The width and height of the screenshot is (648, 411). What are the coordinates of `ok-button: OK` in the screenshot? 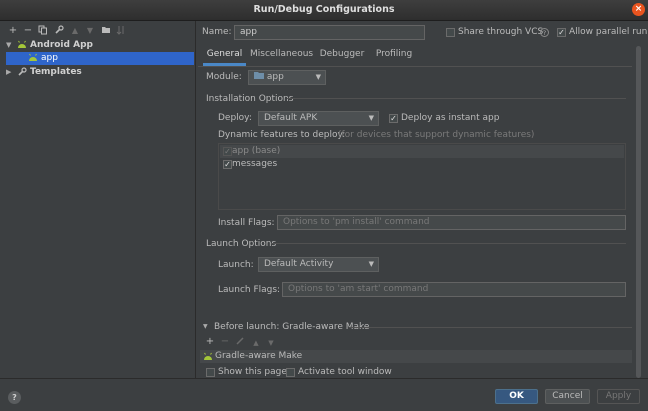 It's located at (516, 396).